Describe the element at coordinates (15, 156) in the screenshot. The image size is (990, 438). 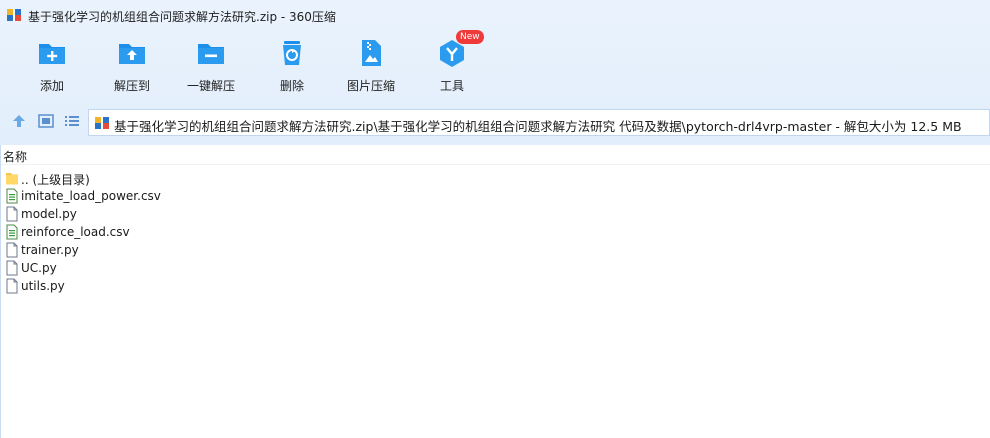
I see `column-name-header: 名称` at that location.